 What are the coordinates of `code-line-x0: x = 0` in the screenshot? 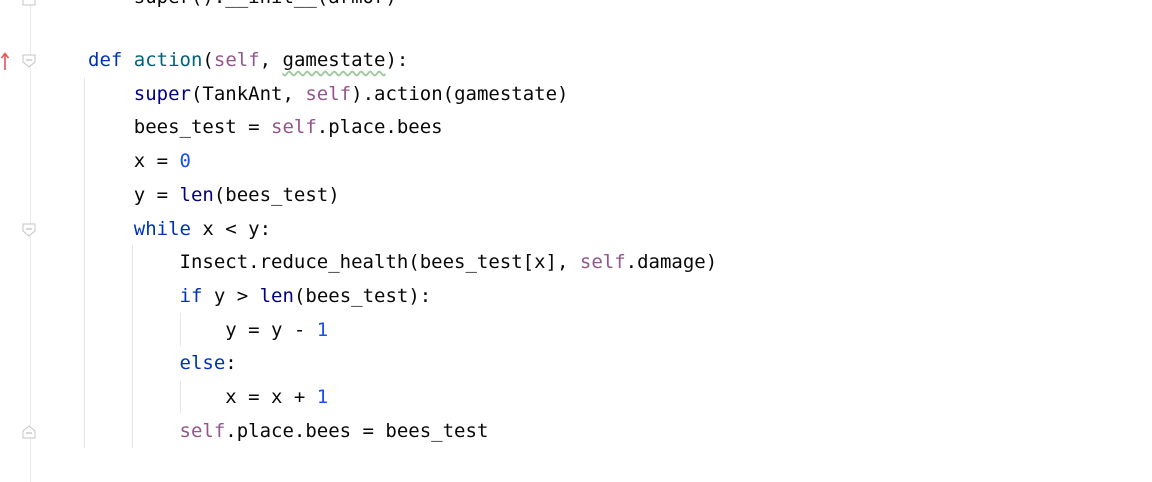 It's located at (139, 161).